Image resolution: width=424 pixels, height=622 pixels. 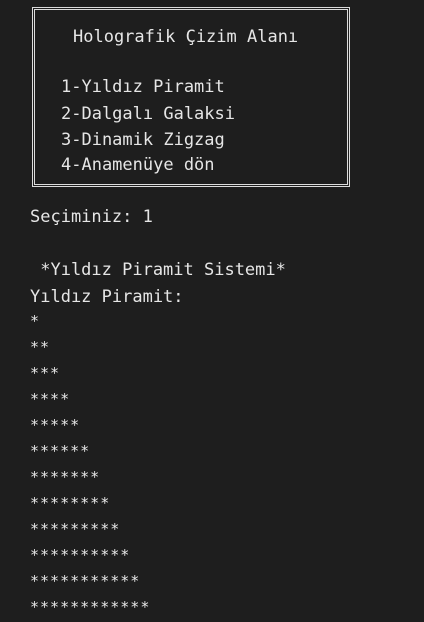 I want to click on menu-item-2: 2-Dalgalı Galaksi, so click(x=148, y=114).